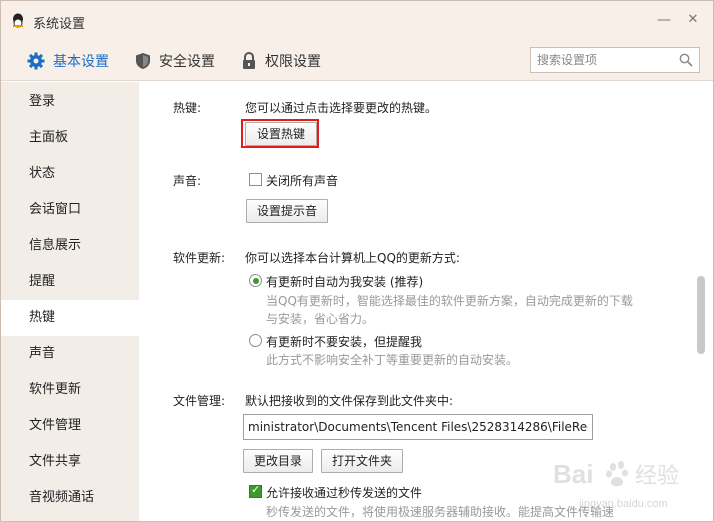 The width and height of the screenshot is (714, 522). Describe the element at coordinates (255, 179) in the screenshot. I see `mute-all-checkbox` at that location.